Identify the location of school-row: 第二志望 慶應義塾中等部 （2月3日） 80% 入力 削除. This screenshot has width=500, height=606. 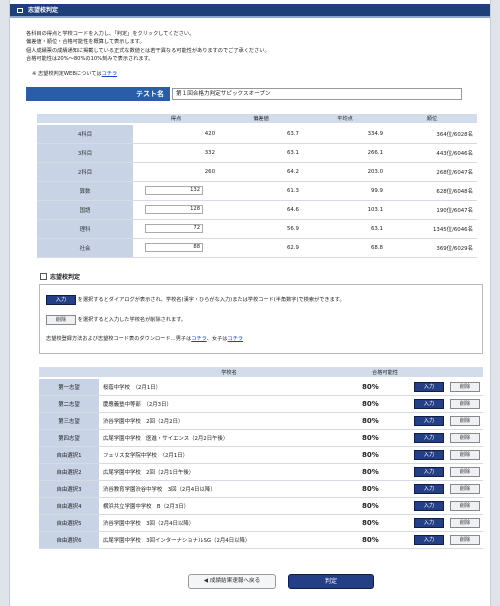
(261, 404).